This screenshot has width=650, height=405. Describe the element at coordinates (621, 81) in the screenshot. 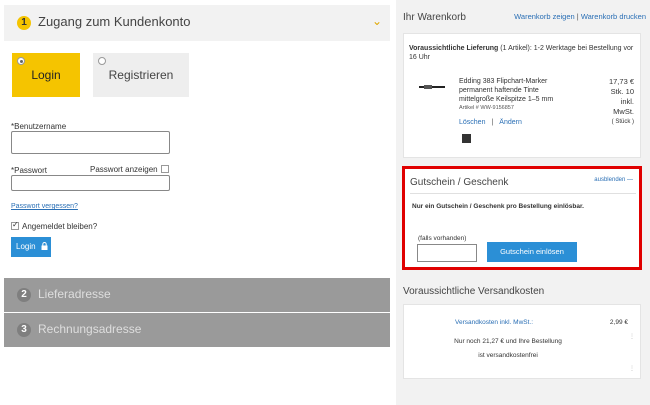

I see `product-price: 17,73 €` at that location.